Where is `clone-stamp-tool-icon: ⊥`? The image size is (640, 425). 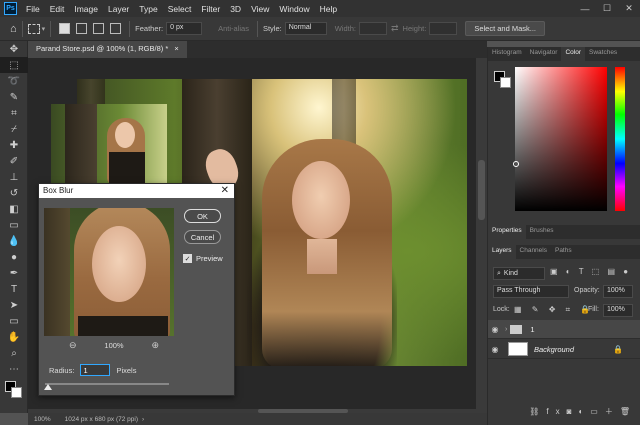 clone-stamp-tool-icon: ⊥ is located at coordinates (14, 177).